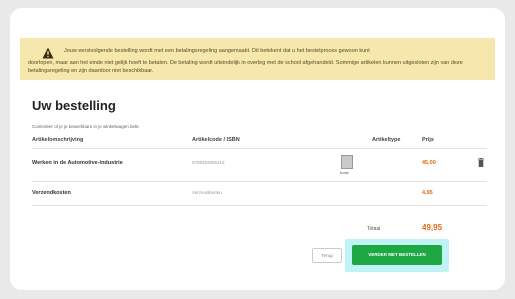 This screenshot has height=299, width=515. I want to click on item-price: 45,00, so click(429, 163).